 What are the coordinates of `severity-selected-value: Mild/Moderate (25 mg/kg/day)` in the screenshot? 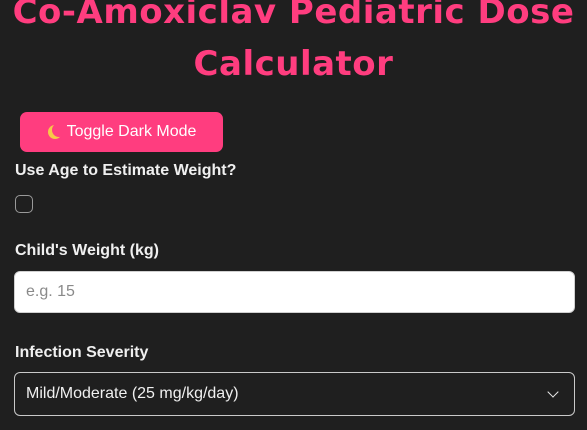 It's located at (132, 393).